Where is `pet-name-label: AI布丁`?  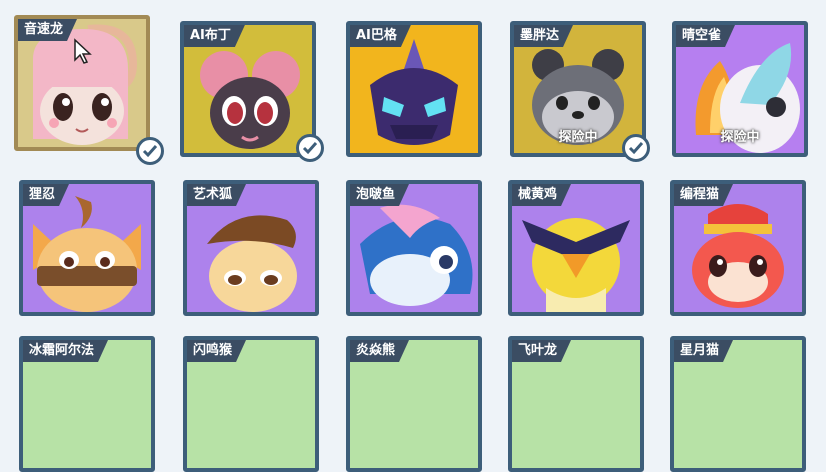 pet-name-label: AI布丁 is located at coordinates (214, 36).